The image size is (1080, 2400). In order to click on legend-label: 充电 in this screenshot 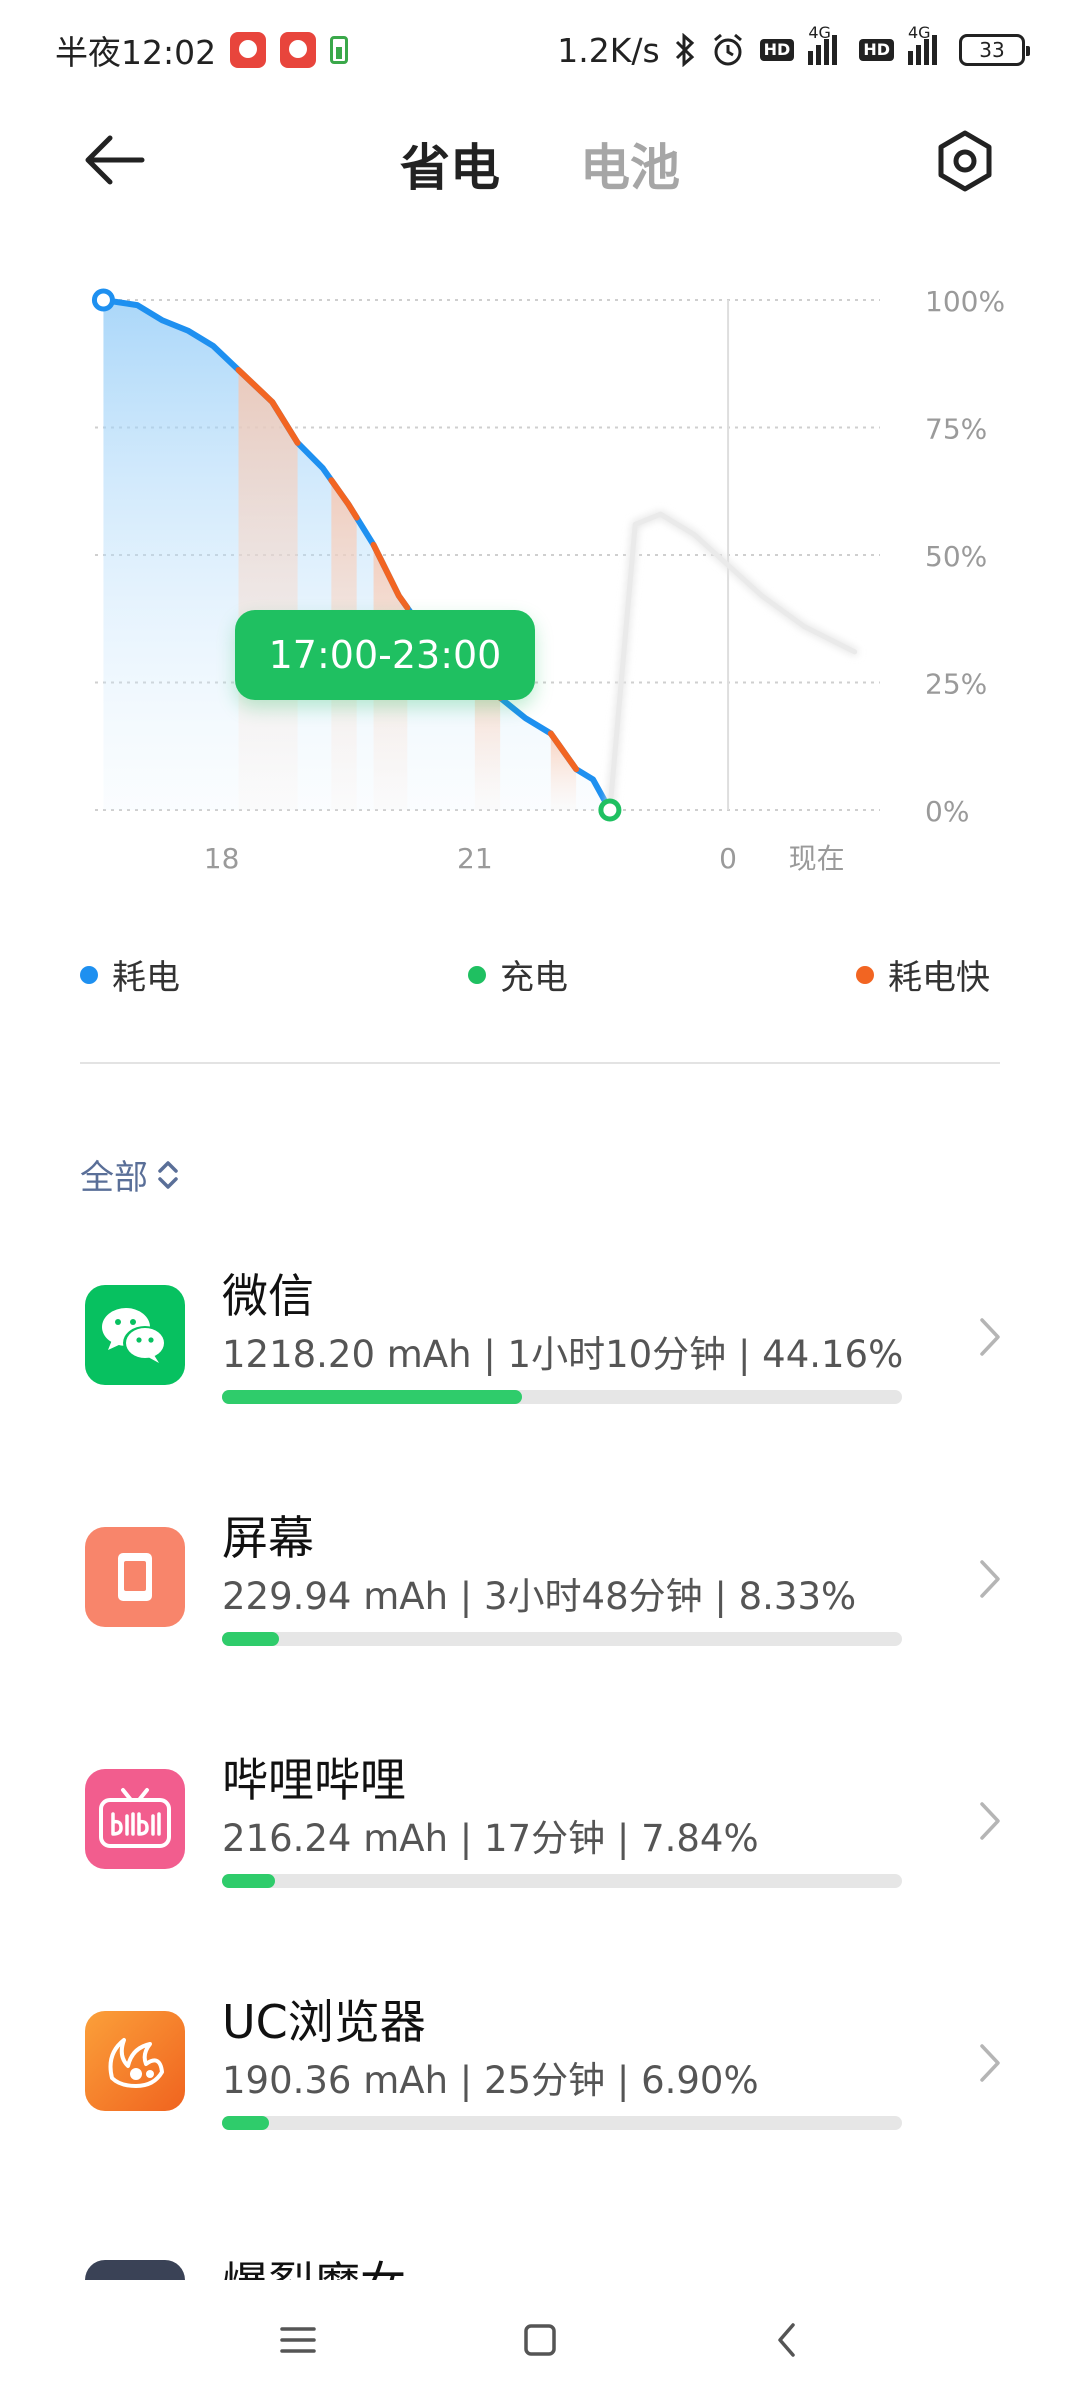, I will do `click(534, 978)`.